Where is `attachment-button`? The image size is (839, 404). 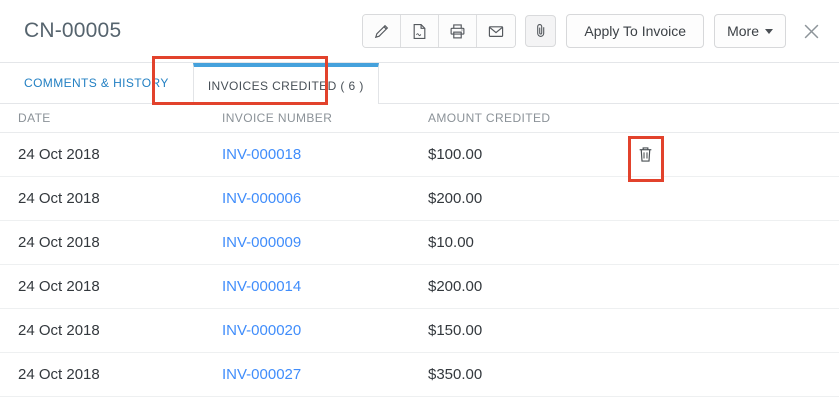 attachment-button is located at coordinates (541, 31).